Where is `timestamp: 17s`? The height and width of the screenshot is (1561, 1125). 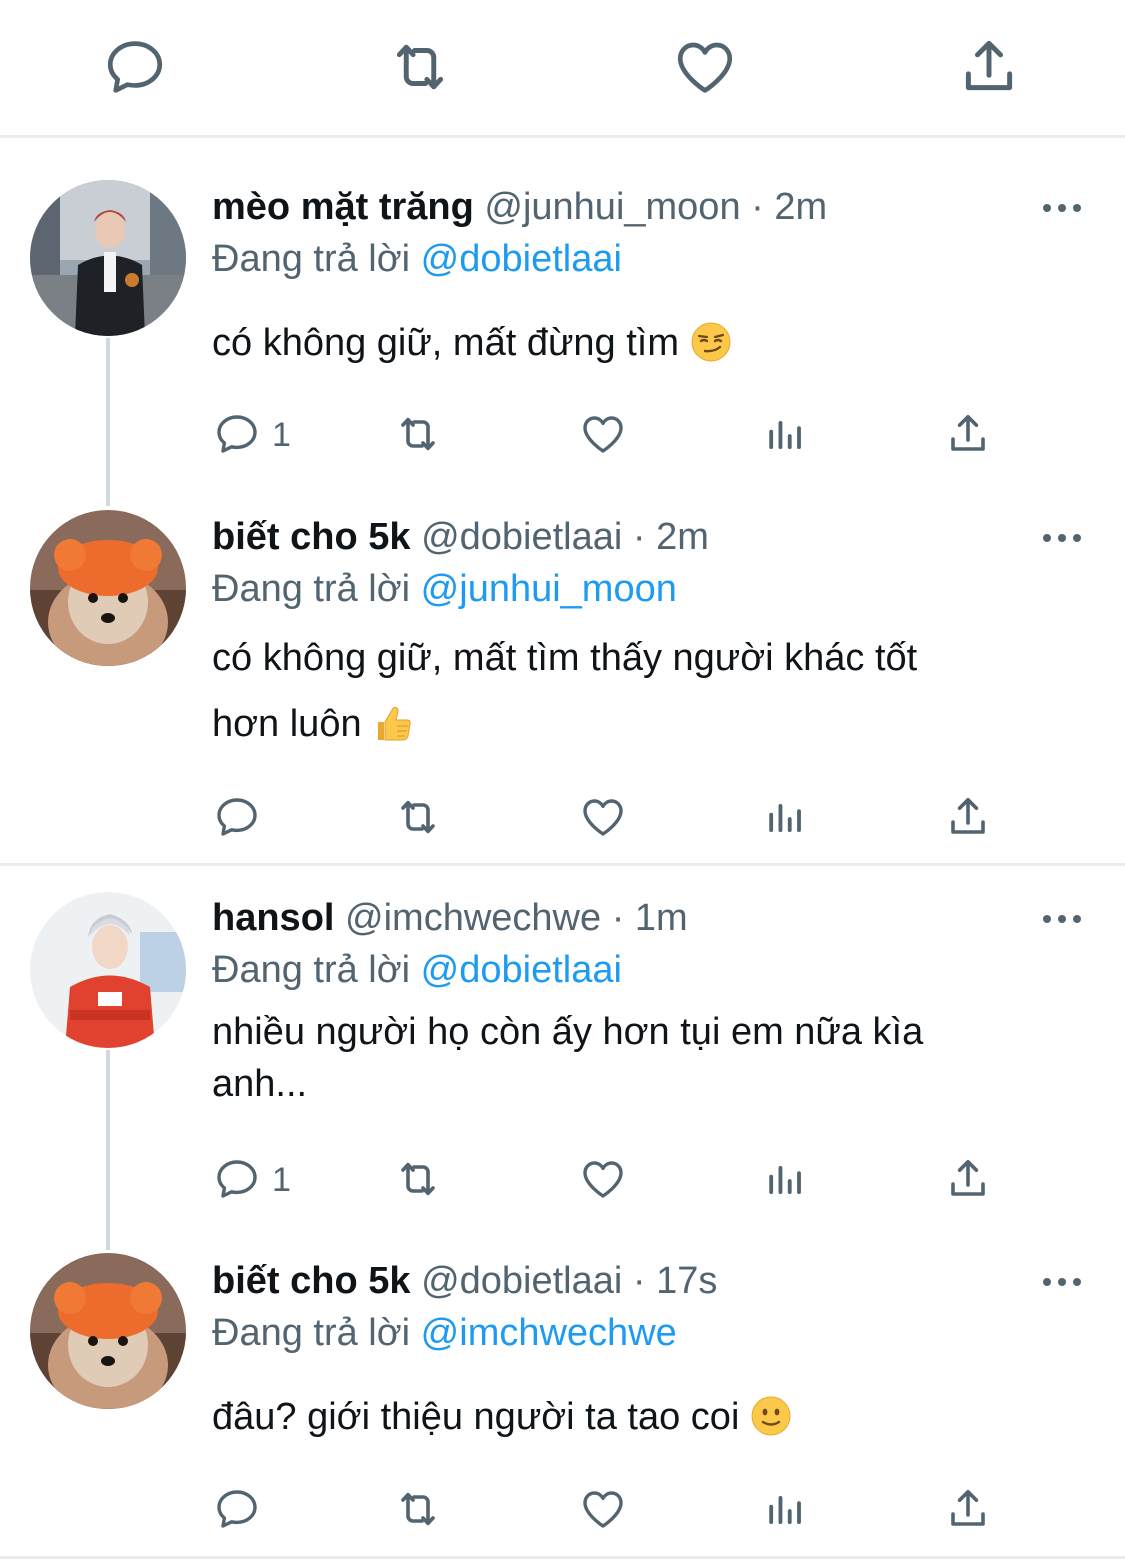
timestamp: 17s is located at coordinates (686, 1281).